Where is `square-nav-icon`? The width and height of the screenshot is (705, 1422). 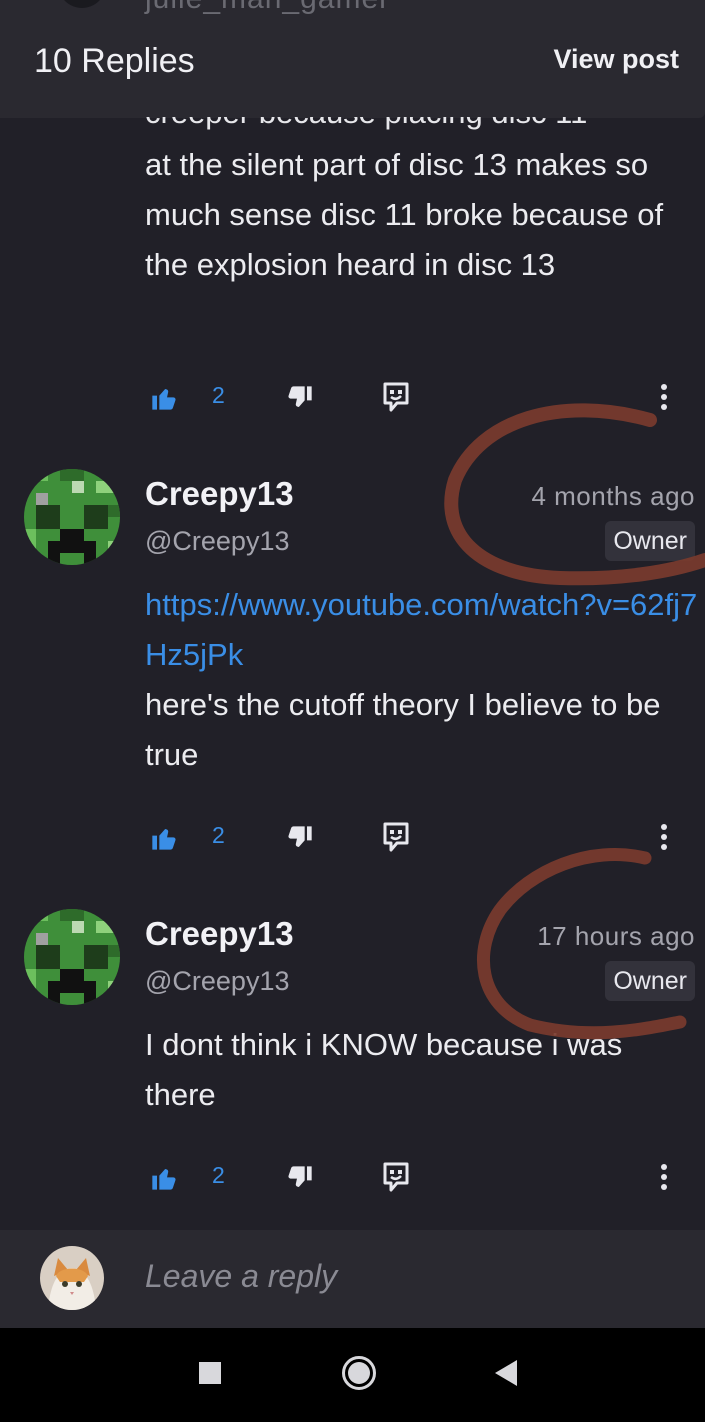
square-nav-icon is located at coordinates (210, 1373).